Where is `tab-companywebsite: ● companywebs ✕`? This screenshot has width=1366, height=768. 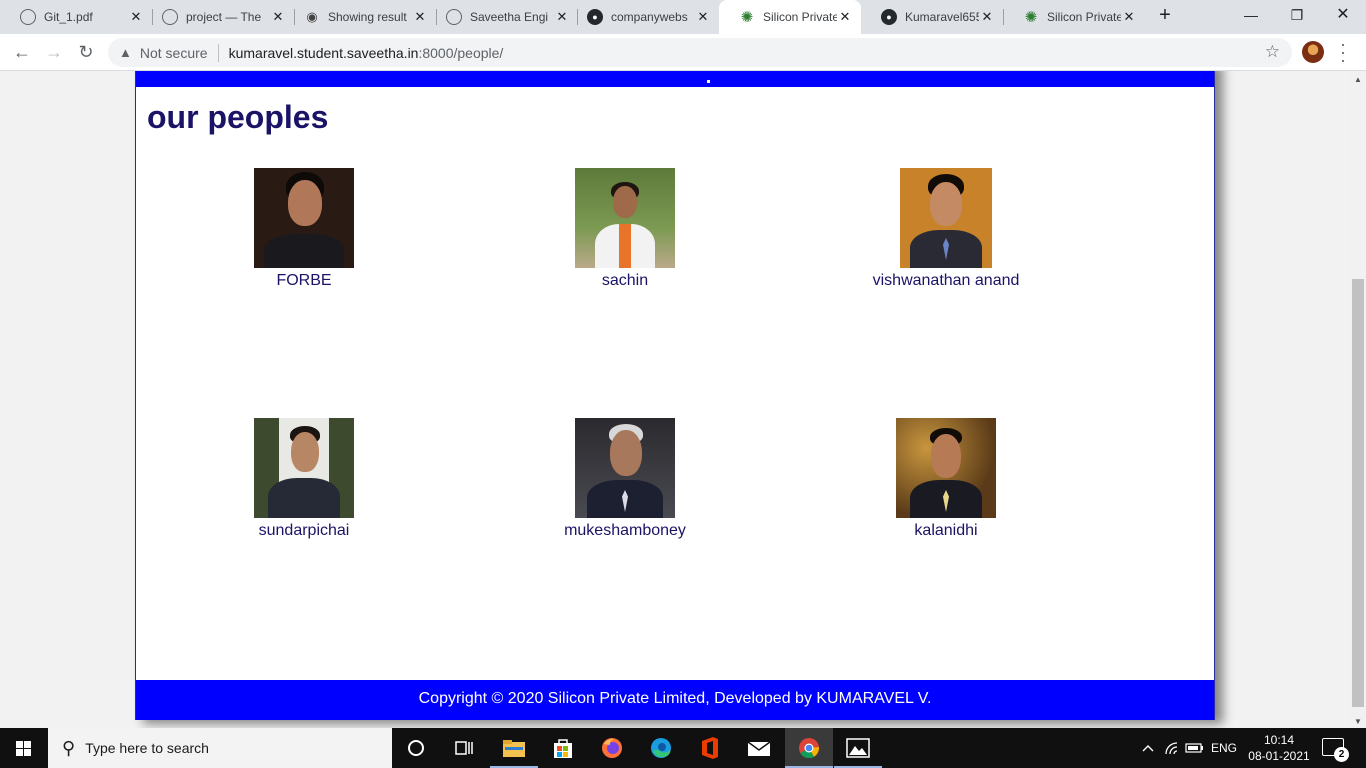
tab-companywebsite: ● companywebs ✕ is located at coordinates (643, 17).